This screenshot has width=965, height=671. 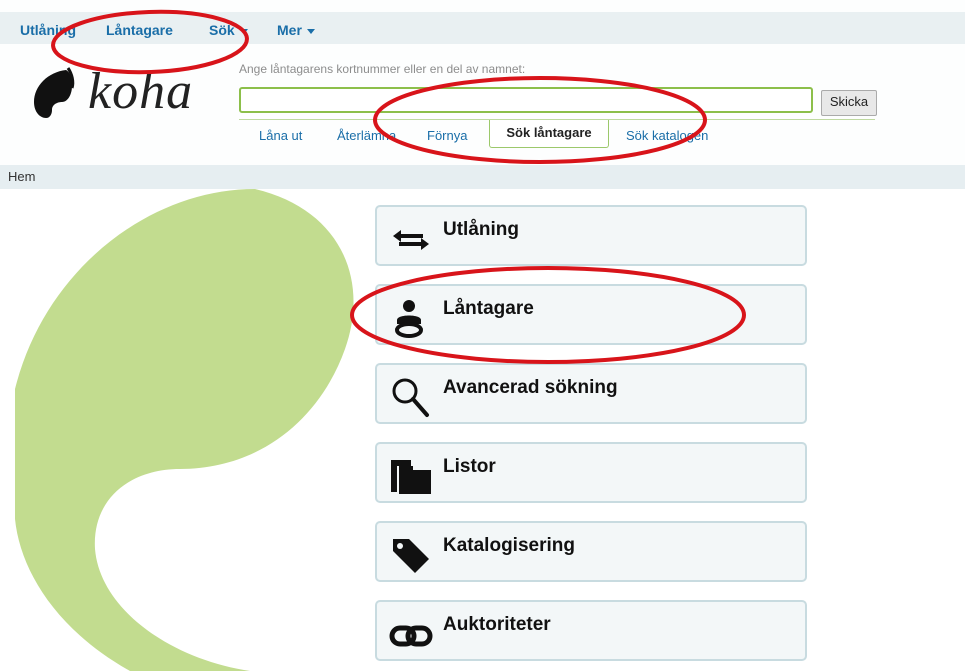 What do you see at coordinates (526, 100) in the screenshot?
I see `patron-search-input` at bounding box center [526, 100].